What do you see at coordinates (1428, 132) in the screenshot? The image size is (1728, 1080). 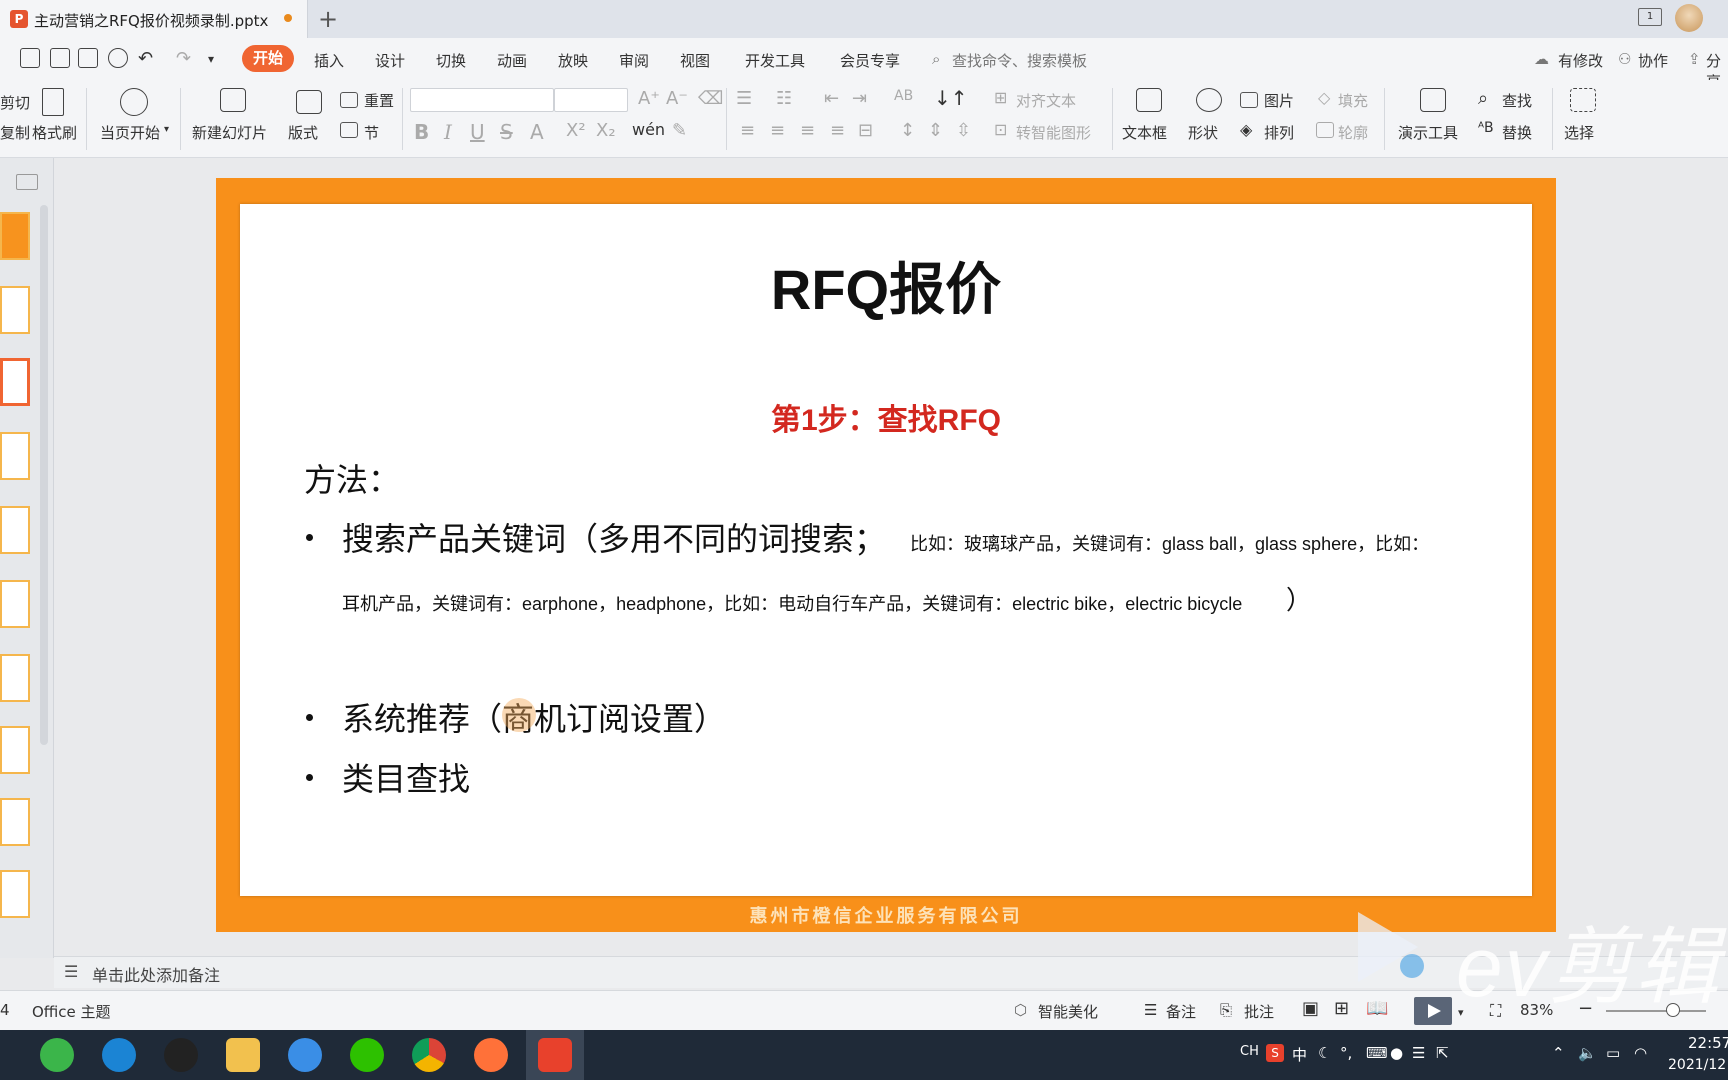 I see `presentation-tools-button: 演示工具` at bounding box center [1428, 132].